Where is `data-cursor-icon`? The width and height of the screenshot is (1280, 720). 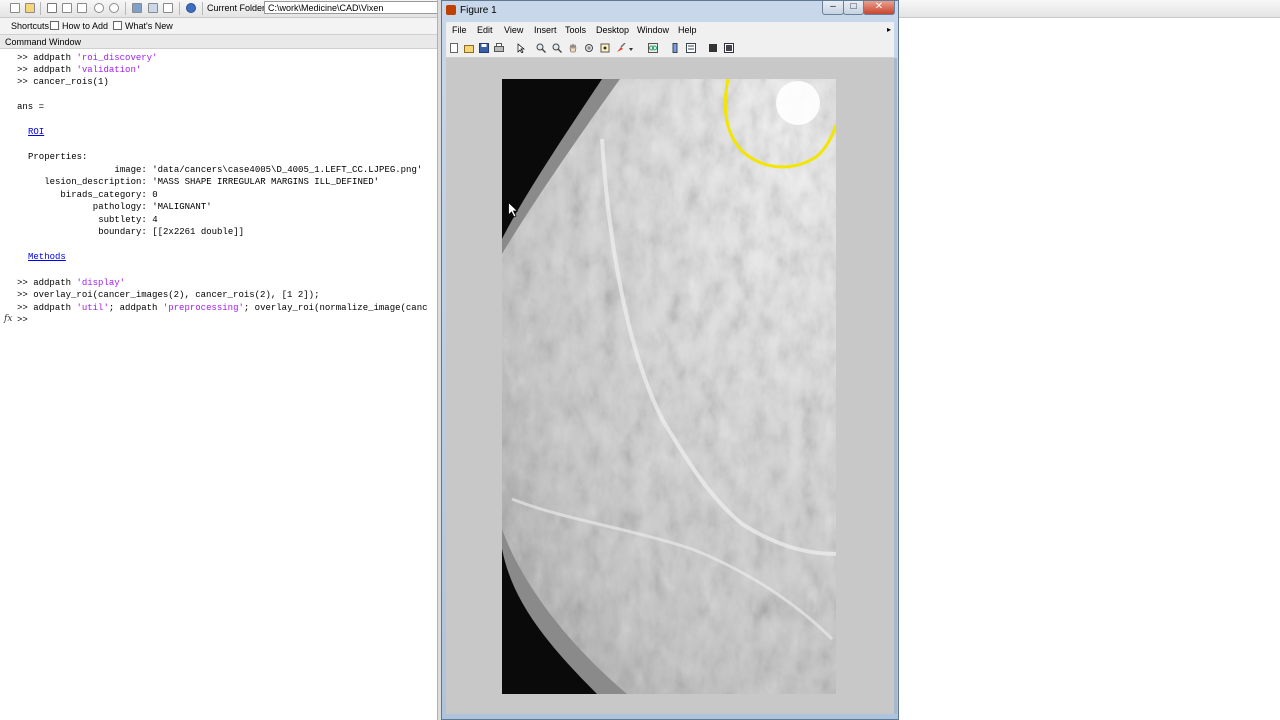
data-cursor-icon is located at coordinates (605, 48).